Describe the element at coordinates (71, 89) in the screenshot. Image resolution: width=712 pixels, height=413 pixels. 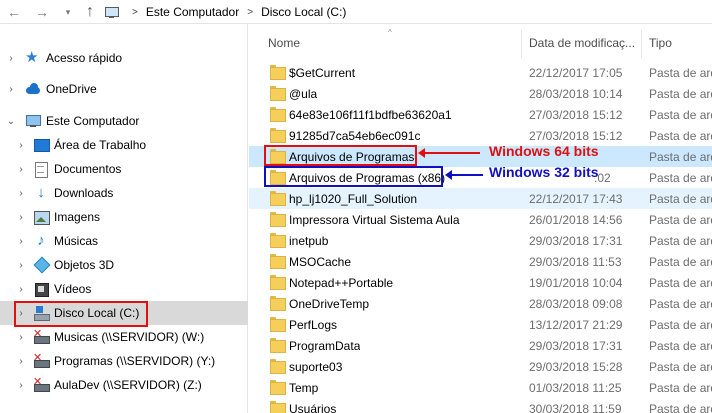
I see `tree-item-label: OneDrive` at that location.